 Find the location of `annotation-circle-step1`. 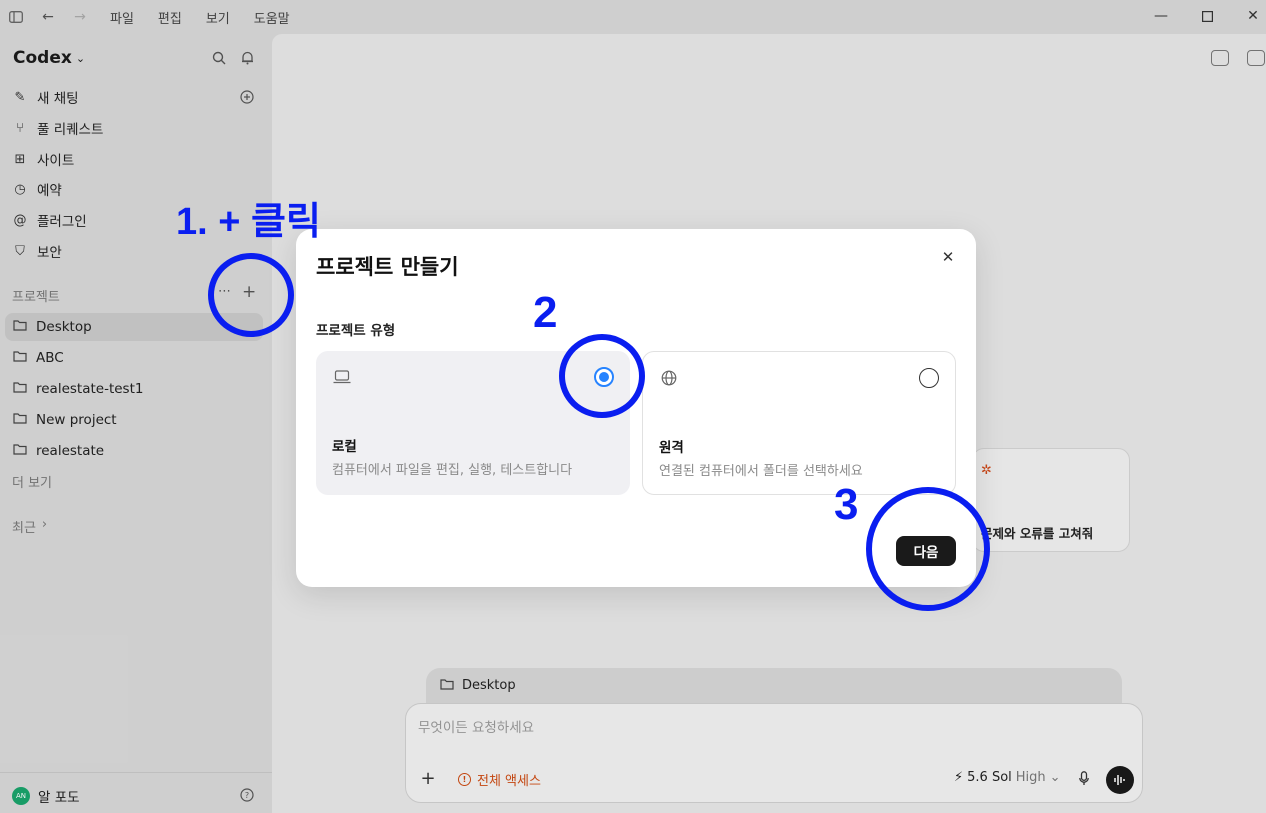

annotation-circle-step1 is located at coordinates (251, 295).